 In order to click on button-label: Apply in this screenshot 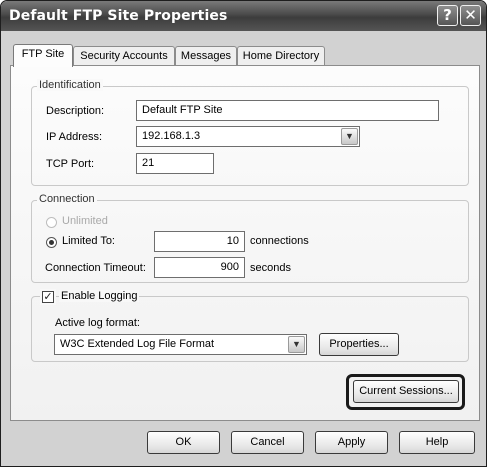, I will do `click(351, 442)`.